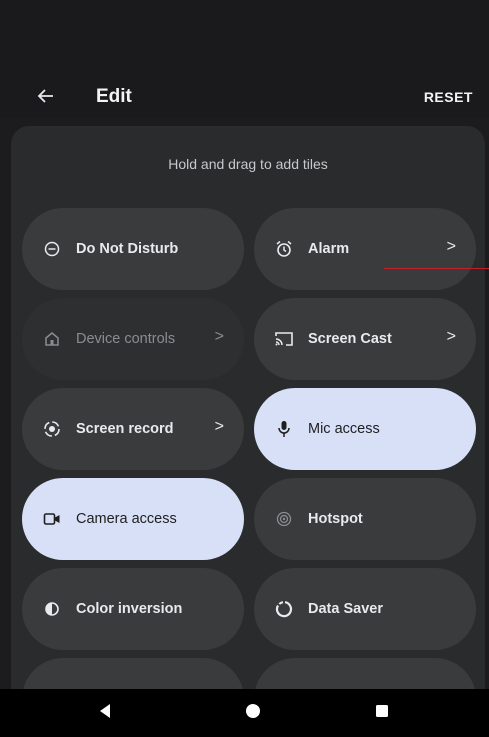 This screenshot has width=489, height=737. What do you see at coordinates (129, 609) in the screenshot?
I see `tile-label: Color inversion` at bounding box center [129, 609].